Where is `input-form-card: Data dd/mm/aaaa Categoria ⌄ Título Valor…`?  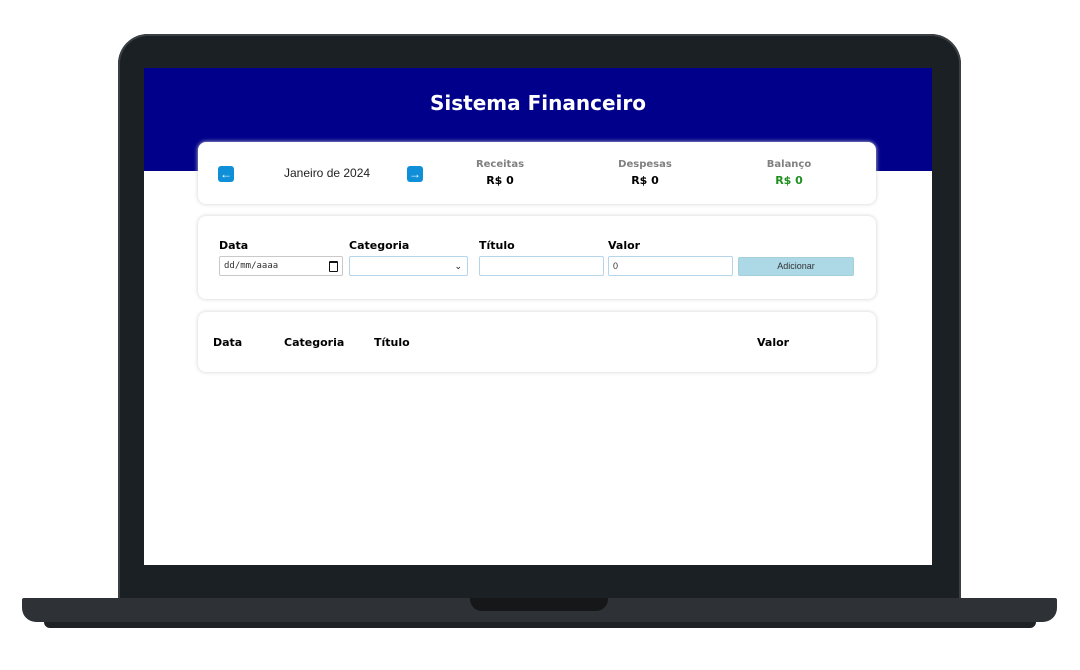
input-form-card: Data dd/mm/aaaa Categoria ⌄ Título Valor… is located at coordinates (537, 257).